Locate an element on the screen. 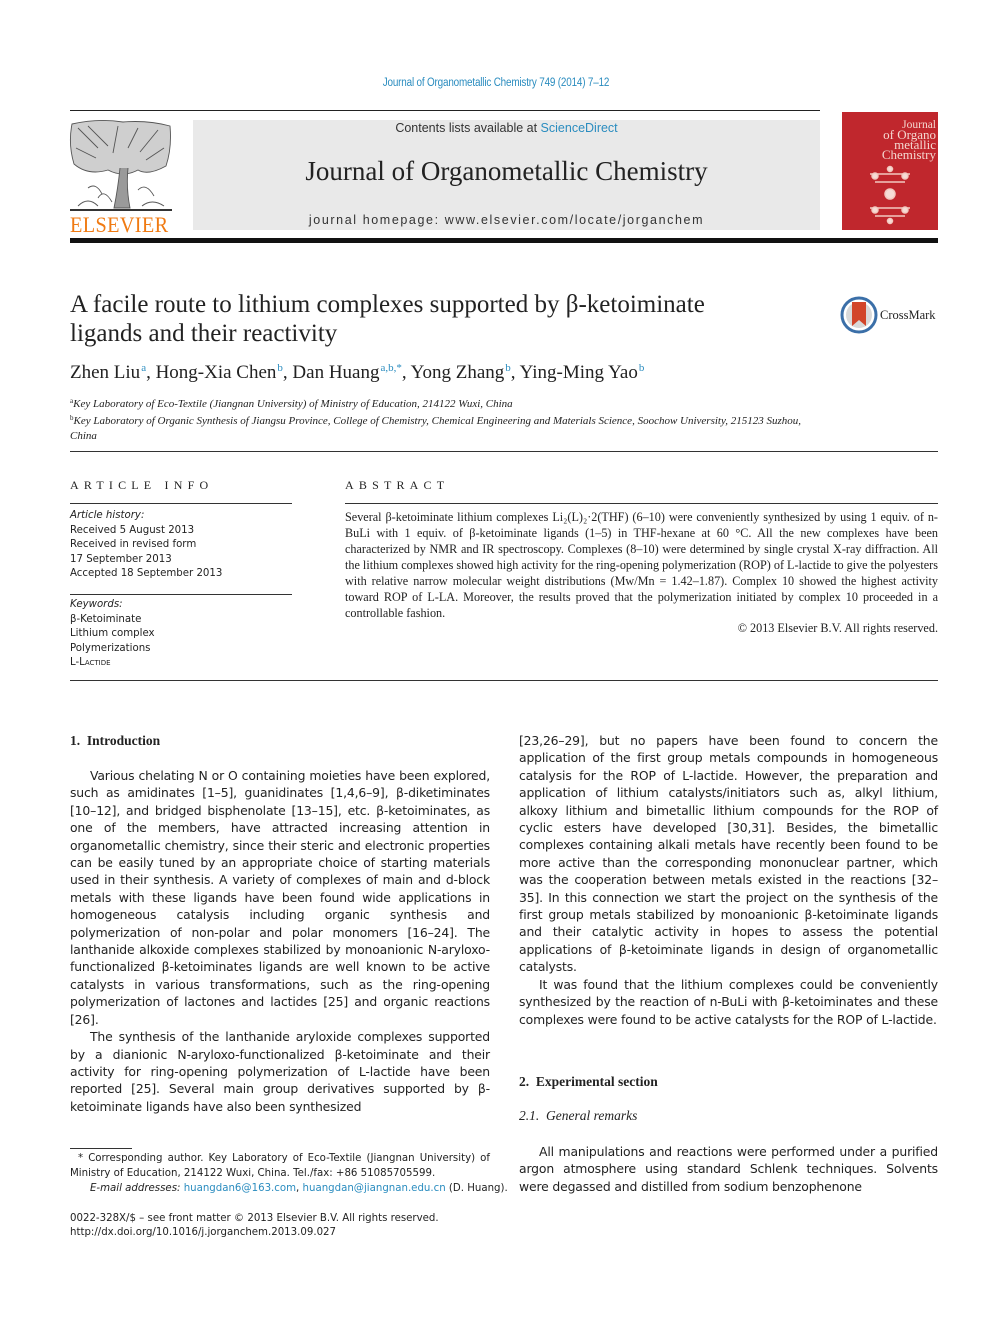  molecule-graphic-icon is located at coordinates (890, 195).